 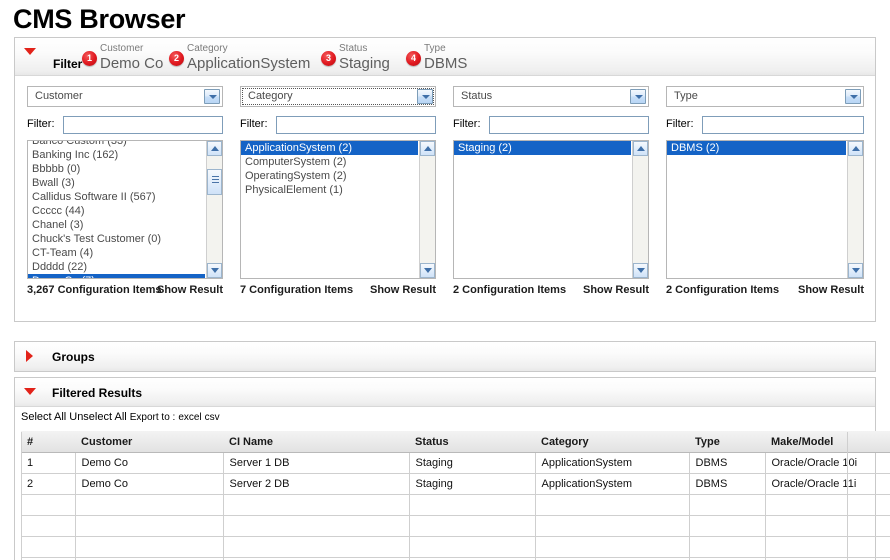 I want to click on list-item: Chanel (3), so click(x=116, y=225).